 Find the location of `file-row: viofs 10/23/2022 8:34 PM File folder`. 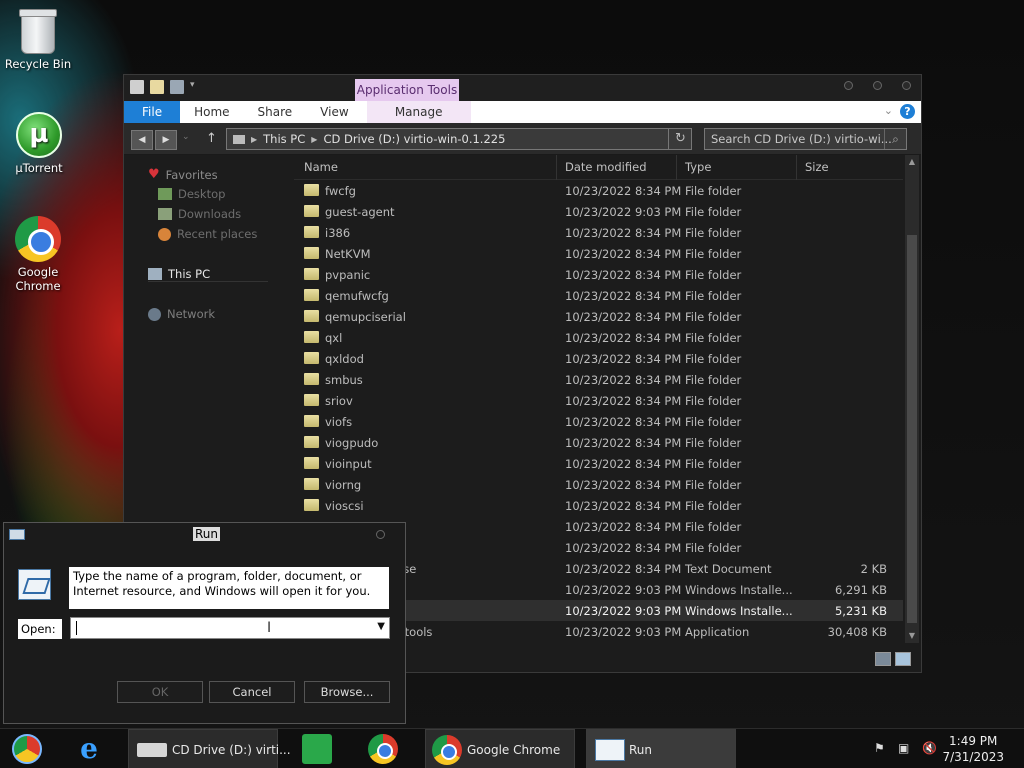

file-row: viofs 10/23/2022 8:34 PM File folder is located at coordinates (598, 421).